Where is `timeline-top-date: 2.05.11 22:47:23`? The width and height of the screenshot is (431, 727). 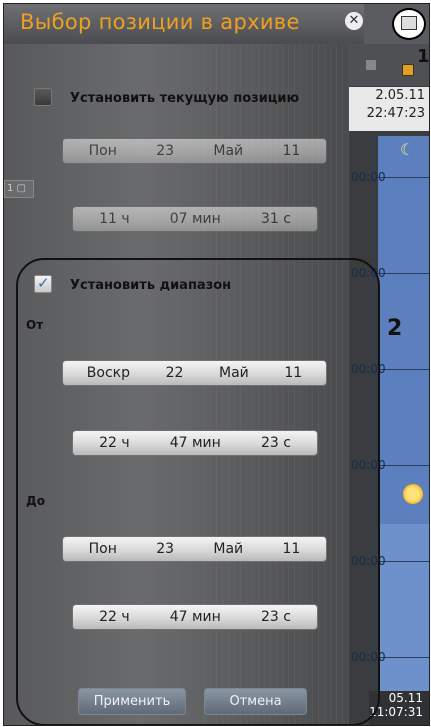
timeline-top-date: 2.05.11 22:47:23 is located at coordinates (387, 109).